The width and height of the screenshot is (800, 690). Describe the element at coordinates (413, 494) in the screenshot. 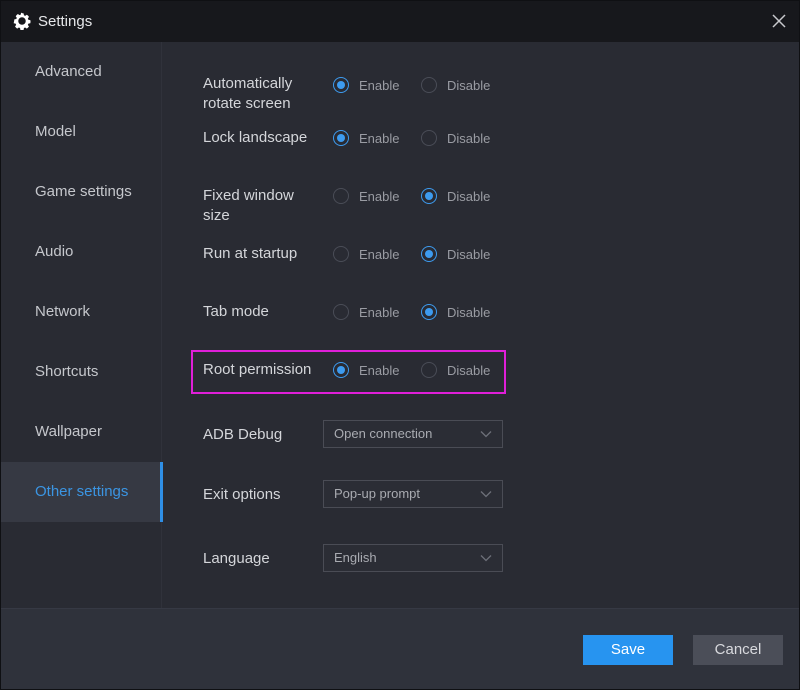

I see `exit-options-select: Pop-up prompt` at that location.